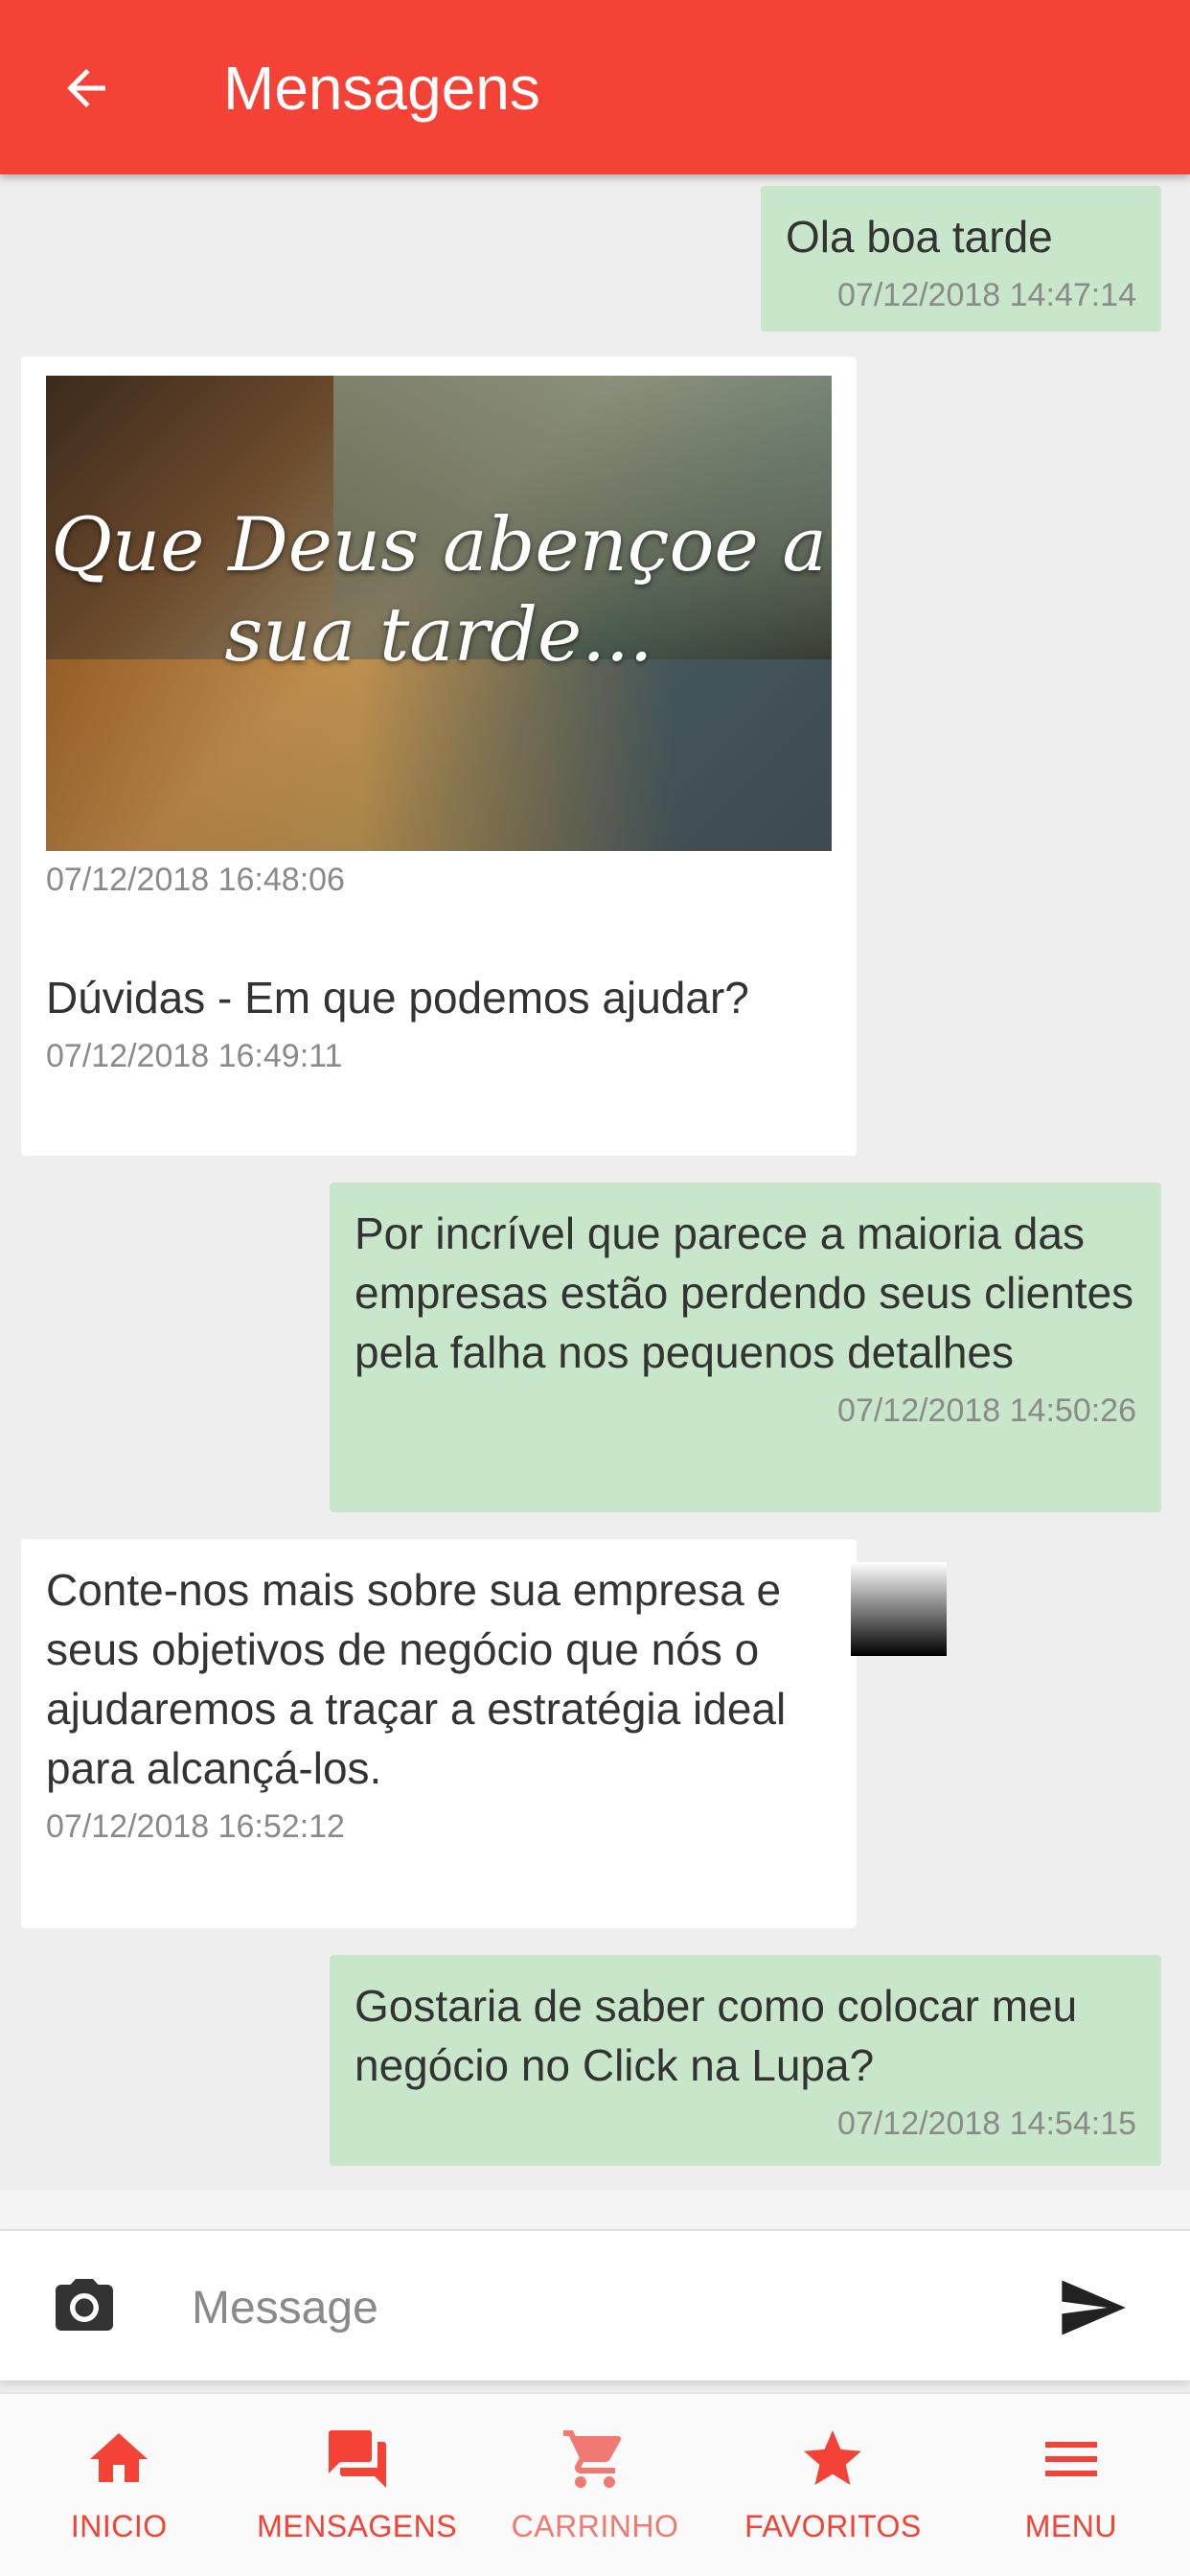 The height and width of the screenshot is (2576, 1190). Describe the element at coordinates (986, 2123) in the screenshot. I see `message-timestamp: 07/12/2018 14:54:15` at that location.